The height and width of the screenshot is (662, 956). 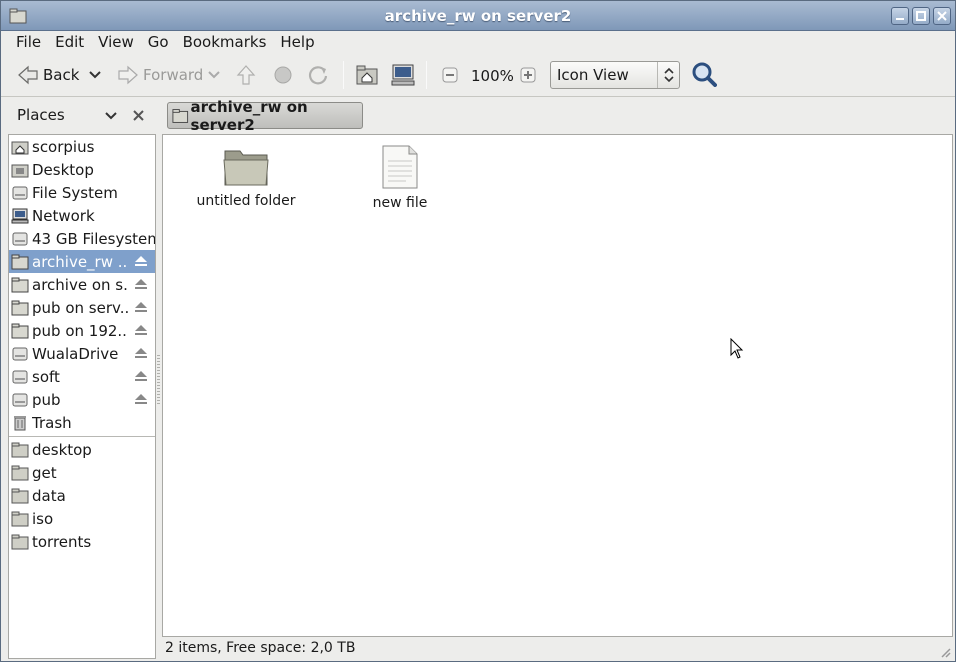 I want to click on toolbar: Back Forward 100% Icon View, so click(x=478, y=75).